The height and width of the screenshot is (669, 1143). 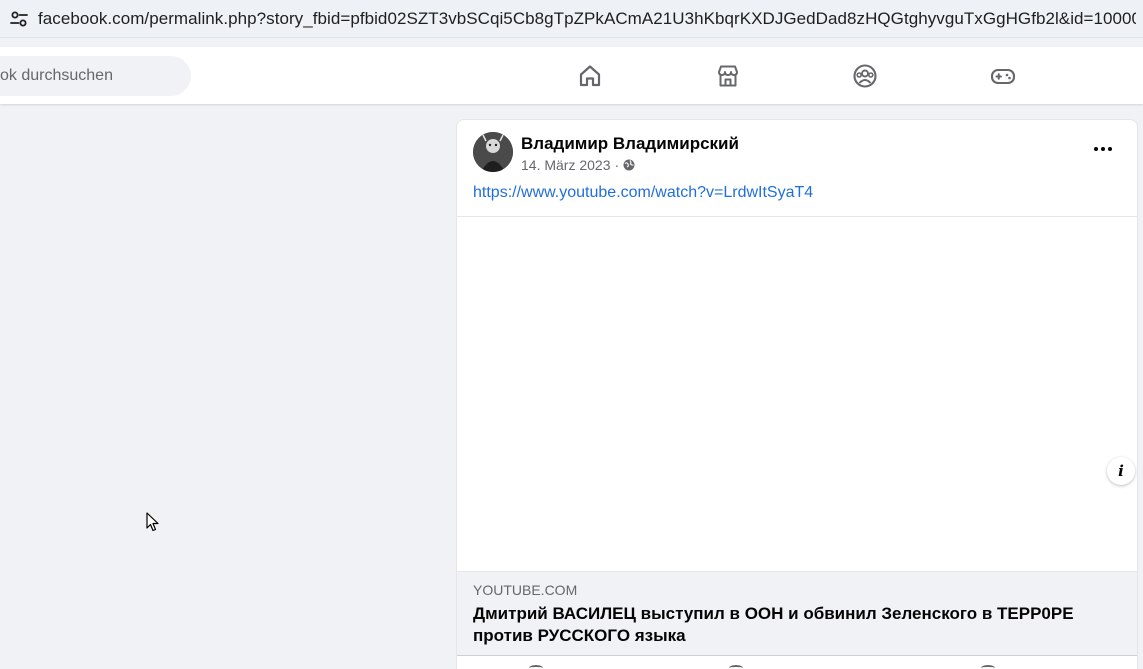 I want to click on comment-button, so click(x=736, y=667).